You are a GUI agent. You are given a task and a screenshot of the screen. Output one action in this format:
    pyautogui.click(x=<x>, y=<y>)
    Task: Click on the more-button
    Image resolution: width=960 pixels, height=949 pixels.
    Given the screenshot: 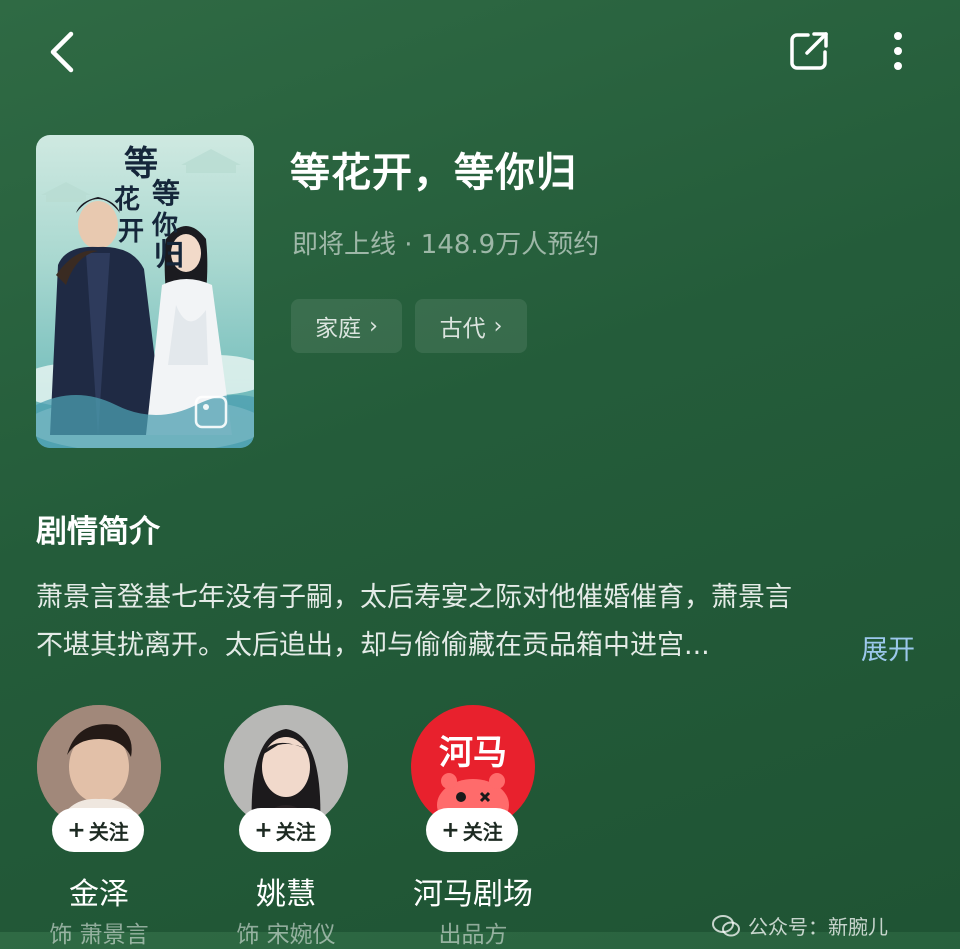 What is the action you would take?
    pyautogui.click(x=898, y=51)
    